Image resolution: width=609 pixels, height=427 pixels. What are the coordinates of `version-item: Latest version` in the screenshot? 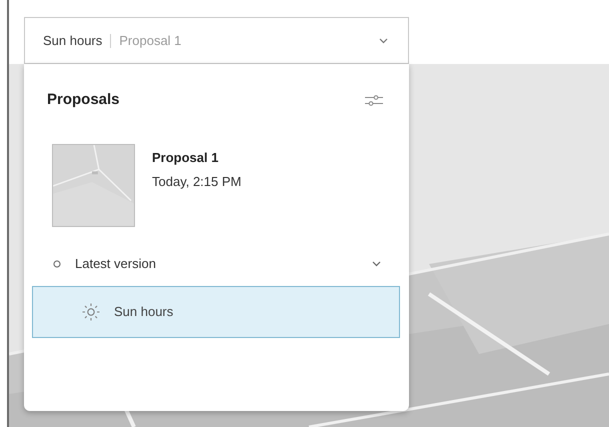 It's located at (115, 264).